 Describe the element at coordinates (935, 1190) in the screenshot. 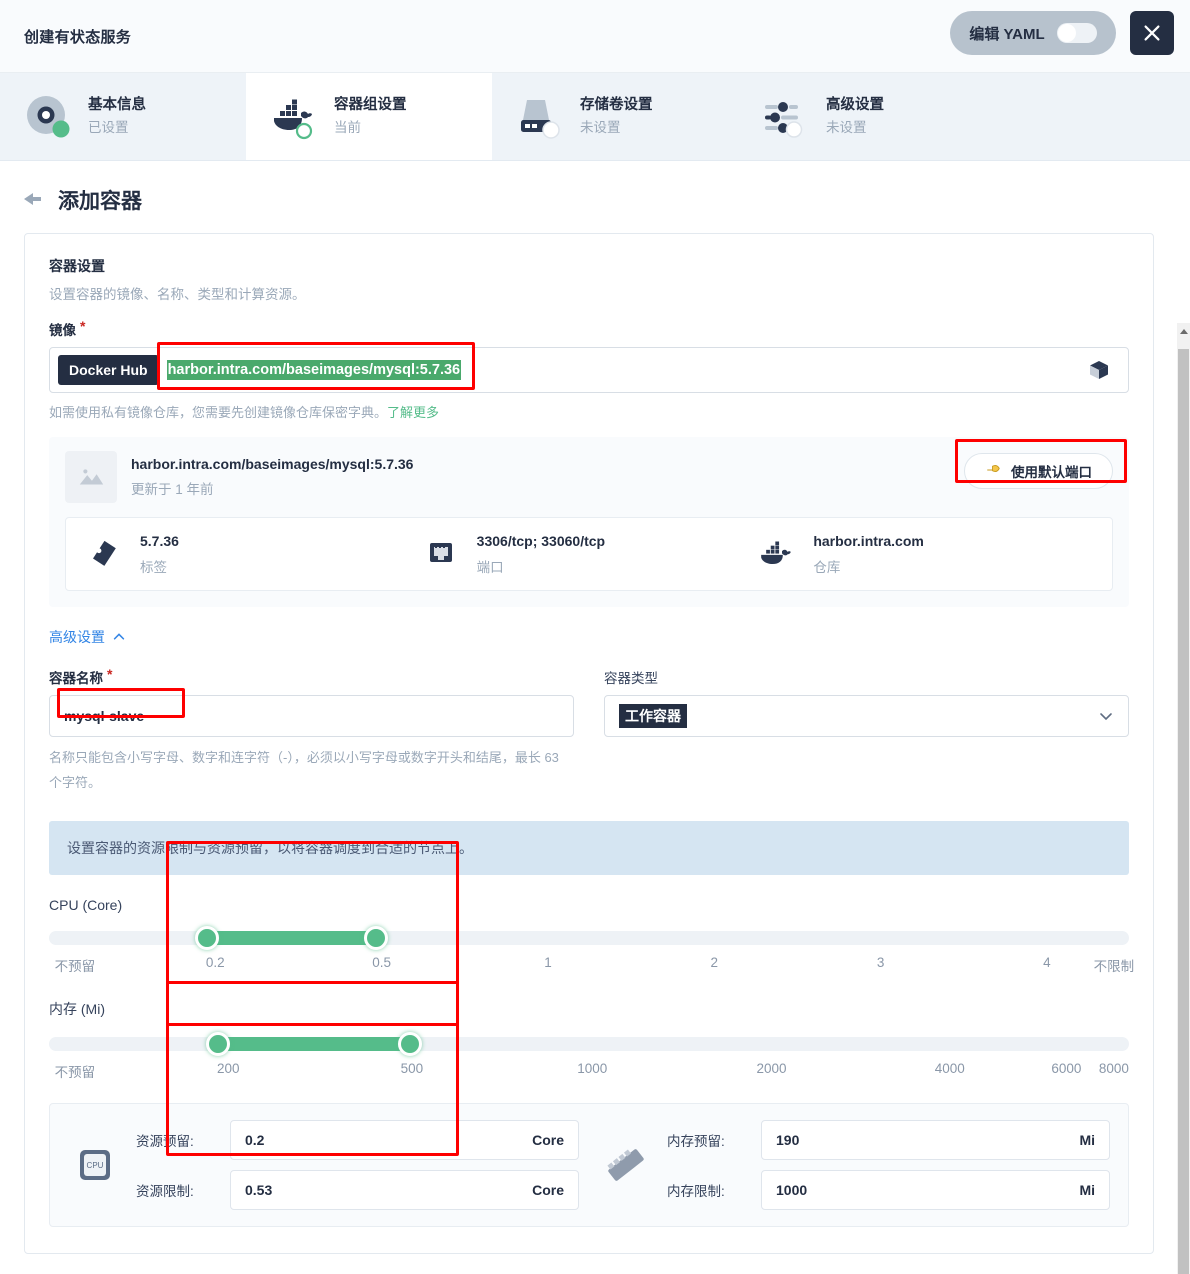

I see `memory-limit-input: 1000 Mi` at that location.